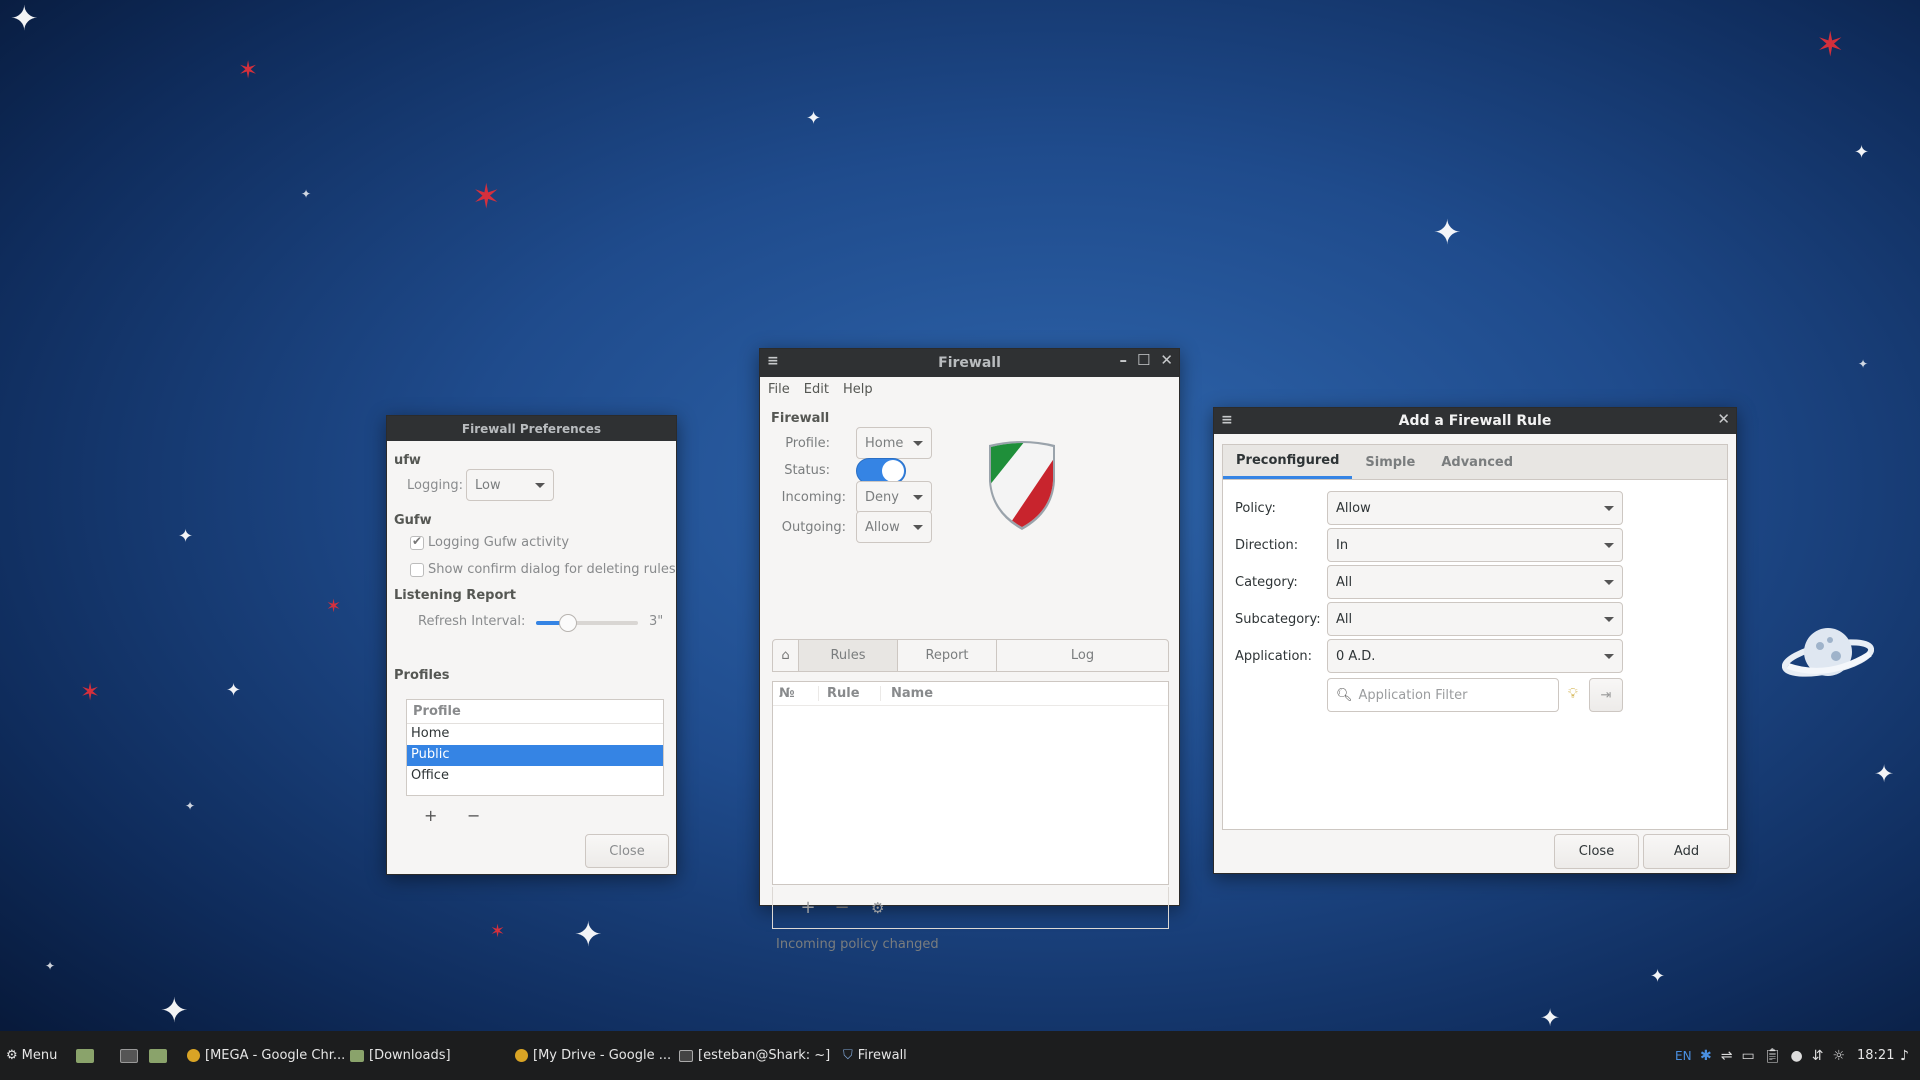 The image size is (1920, 1080). I want to click on main-tabs: ⌂ Rules Report Log, so click(970, 655).